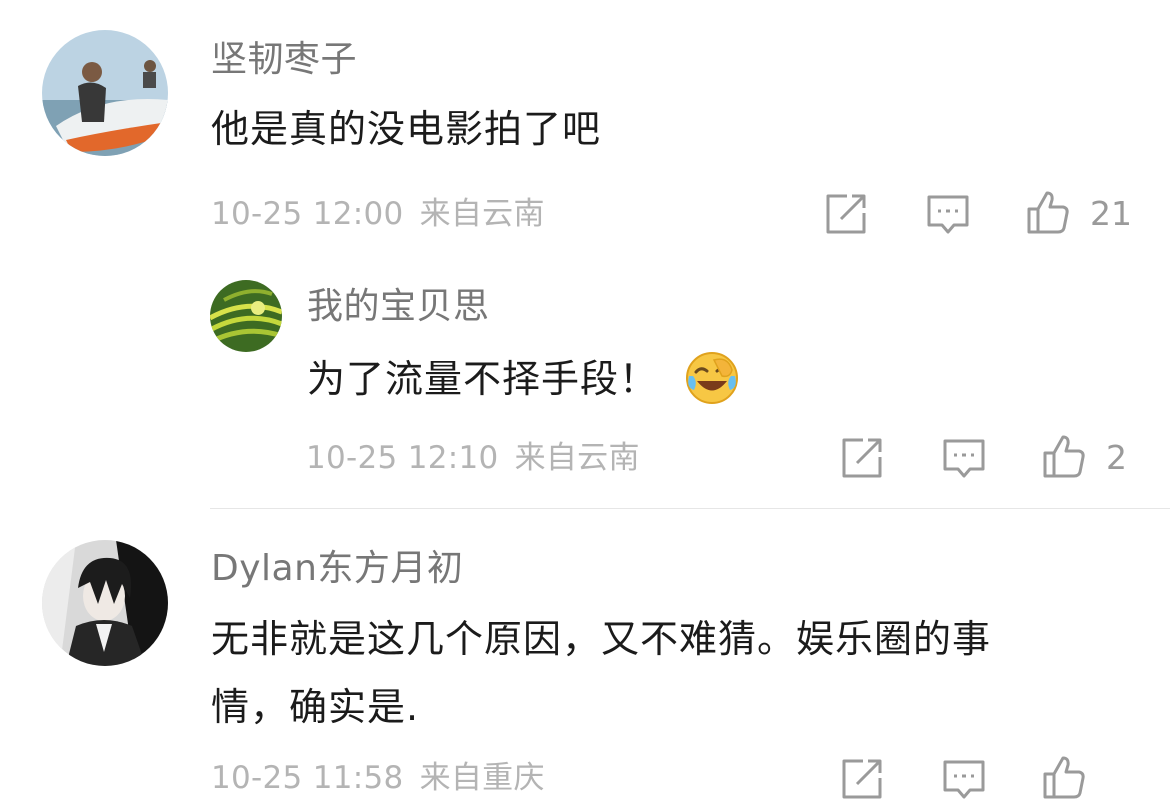  Describe the element at coordinates (601, 639) in the screenshot. I see `comment-text-line-1: 无非就是这几个原因，又不难猜。娱乐圈的事` at that location.